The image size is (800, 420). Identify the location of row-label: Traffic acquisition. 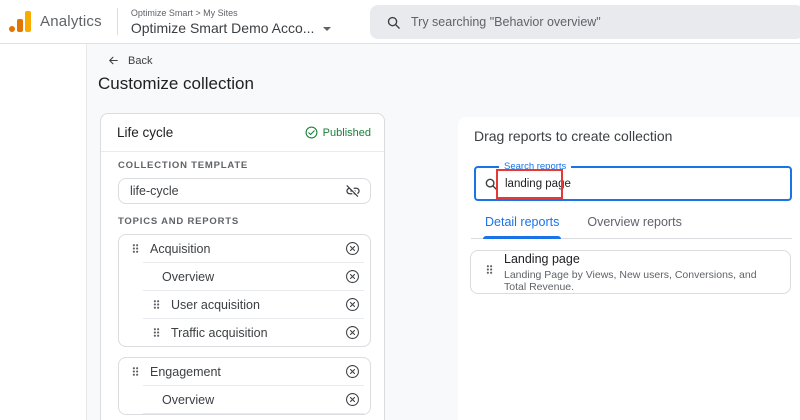
(219, 332).